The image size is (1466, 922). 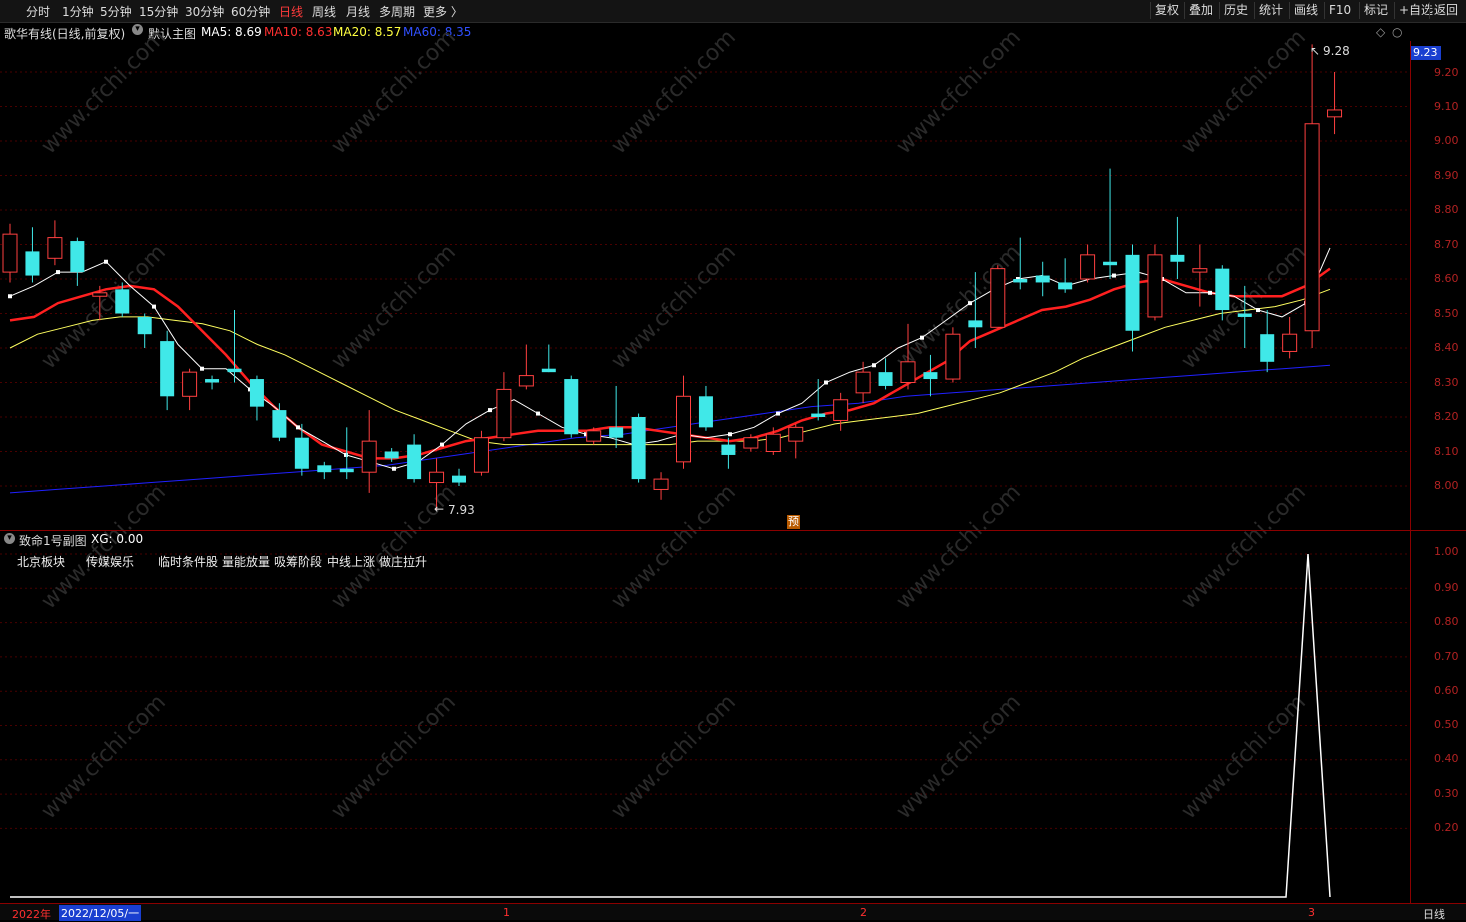 What do you see at coordinates (1446, 106) in the screenshot?
I see `ytick: 9.10` at bounding box center [1446, 106].